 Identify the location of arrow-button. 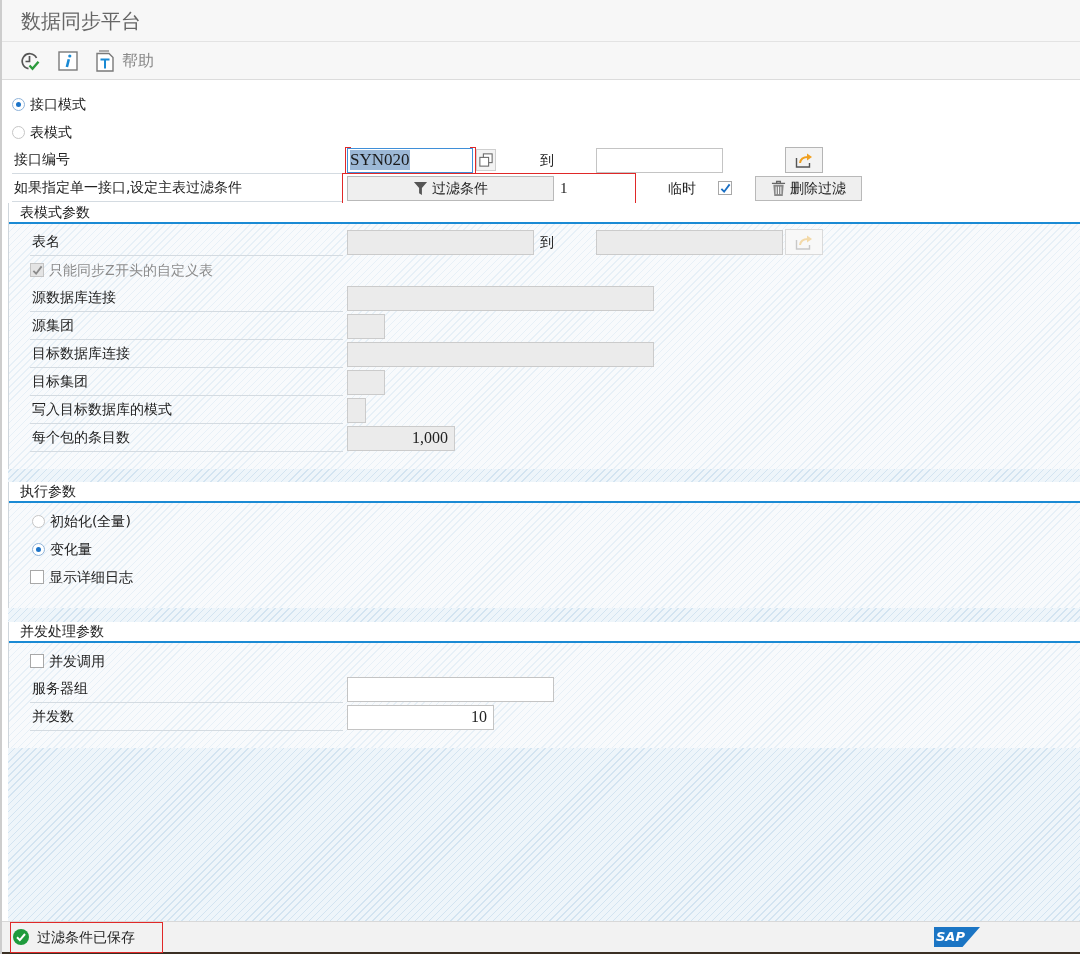
(804, 160).